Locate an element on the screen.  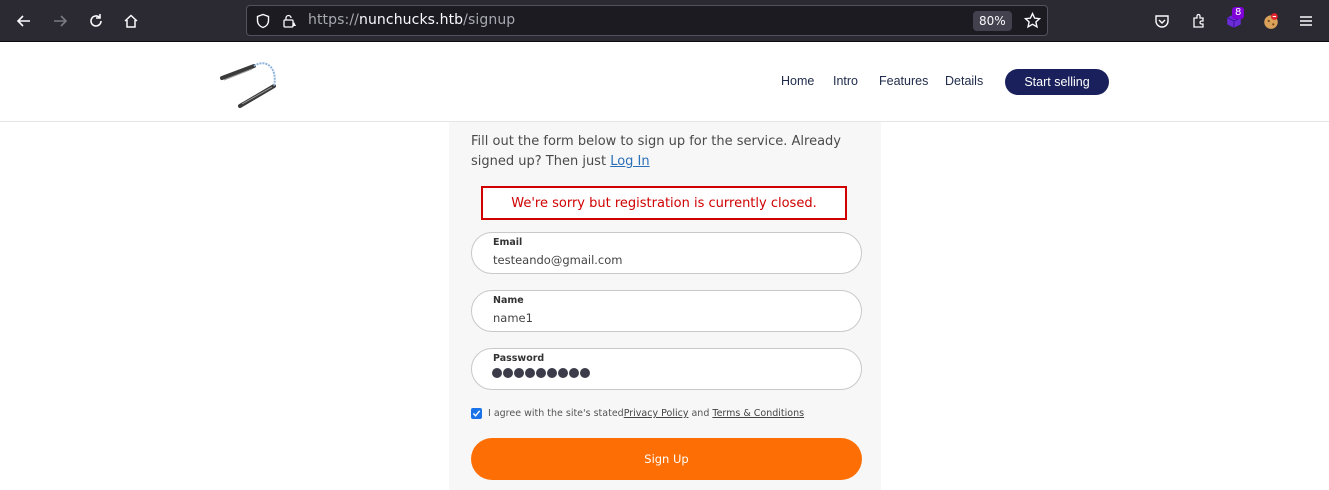
shield-icon is located at coordinates (263, 23).